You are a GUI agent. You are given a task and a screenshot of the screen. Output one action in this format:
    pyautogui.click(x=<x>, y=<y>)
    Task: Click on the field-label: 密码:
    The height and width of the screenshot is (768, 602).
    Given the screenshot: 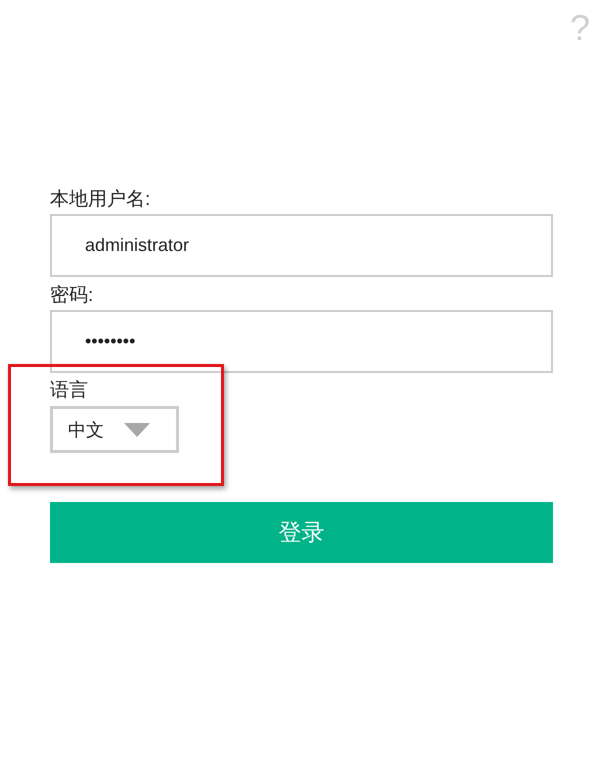 What is the action you would take?
    pyautogui.click(x=72, y=296)
    